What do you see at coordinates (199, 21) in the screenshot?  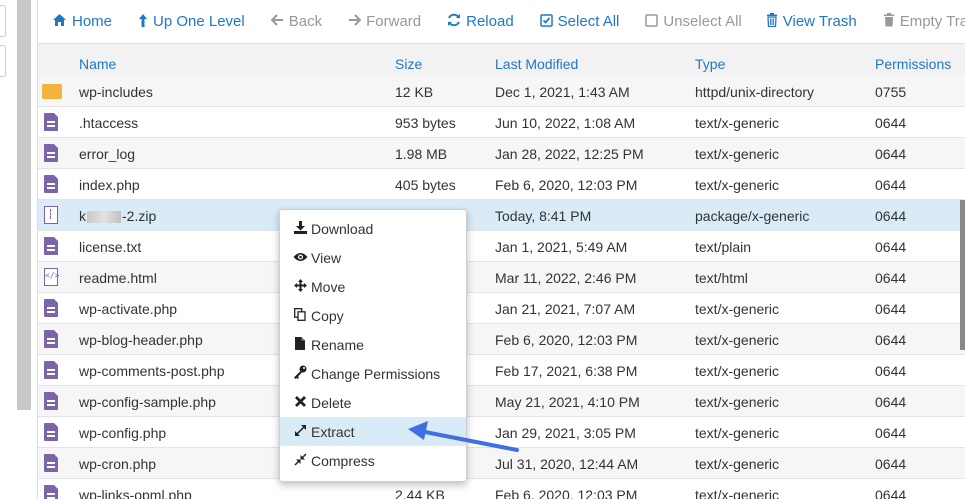 I see `up-one-level-label: Up One Level` at bounding box center [199, 21].